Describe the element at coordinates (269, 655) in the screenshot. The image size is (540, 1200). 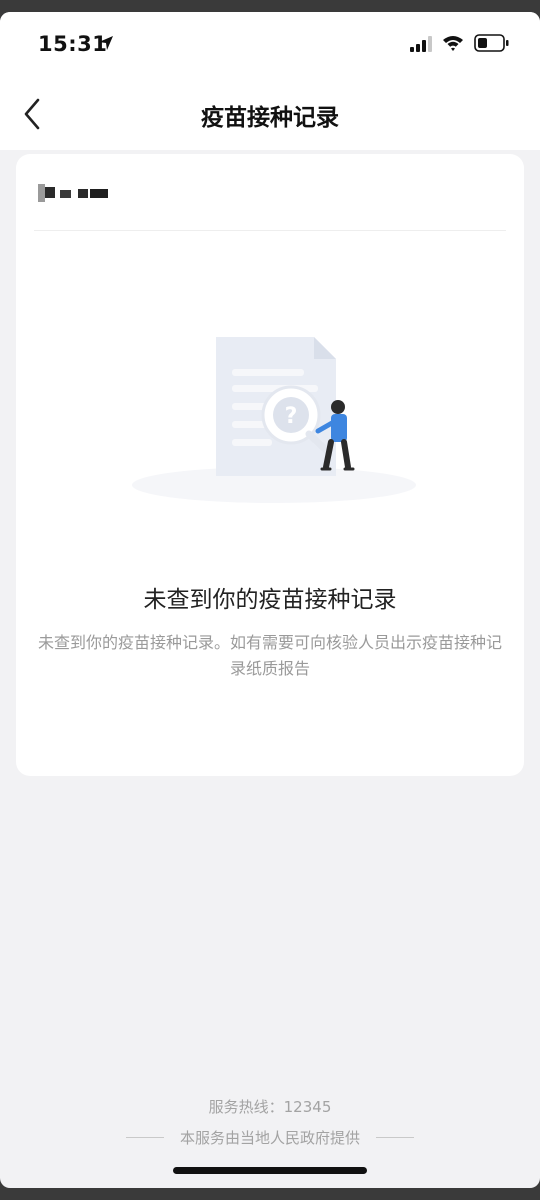
I see `empty-state-description: 未查到你的疫苗接种记录。如有需要可向核验人员出示疫苗接种记录纸质报告` at that location.